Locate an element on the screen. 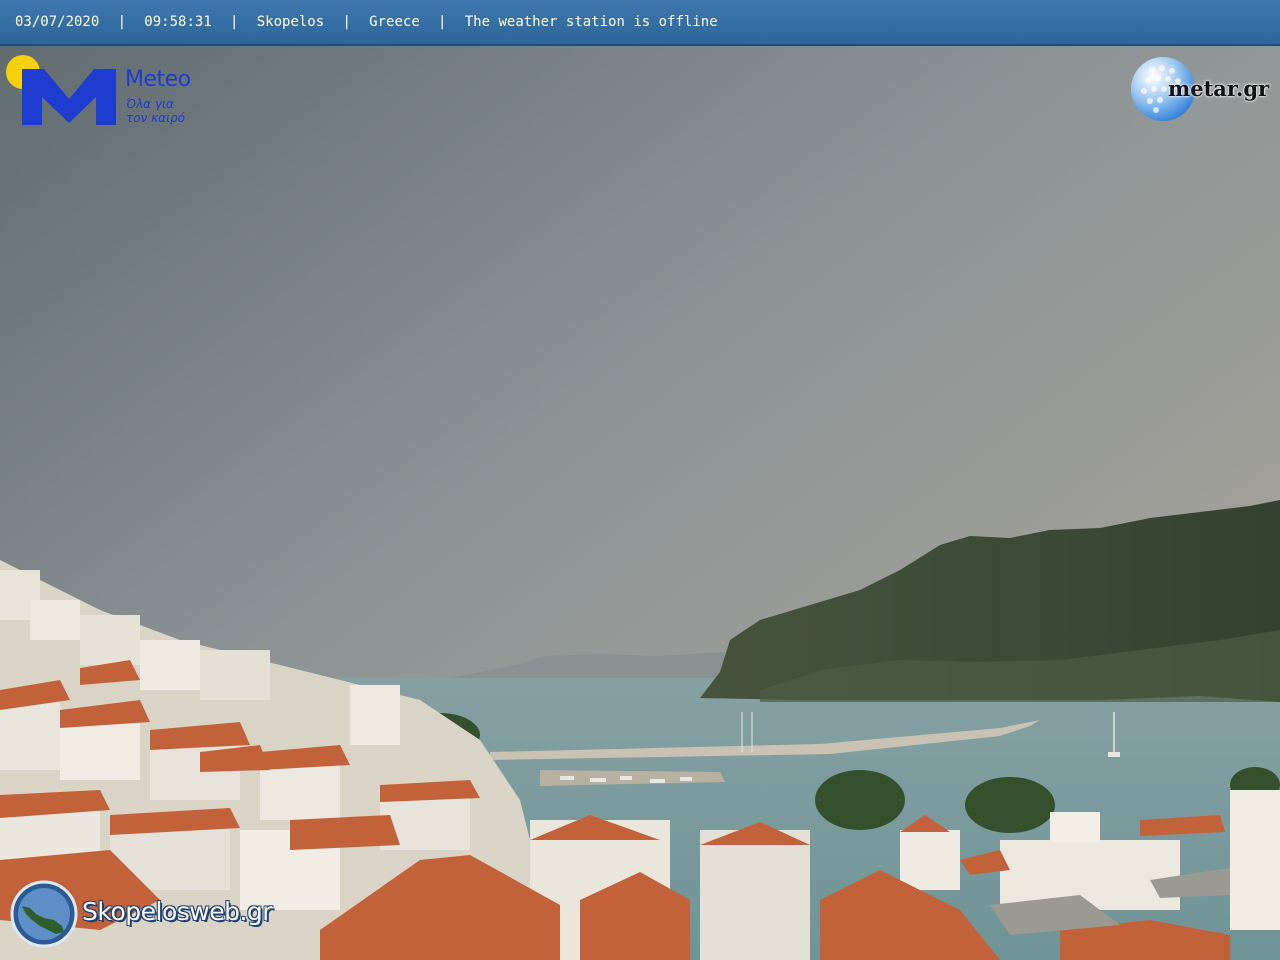 The image size is (1280, 960). meteo-logo: Meteo Όλα για τον καιρό is located at coordinates (106, 92).